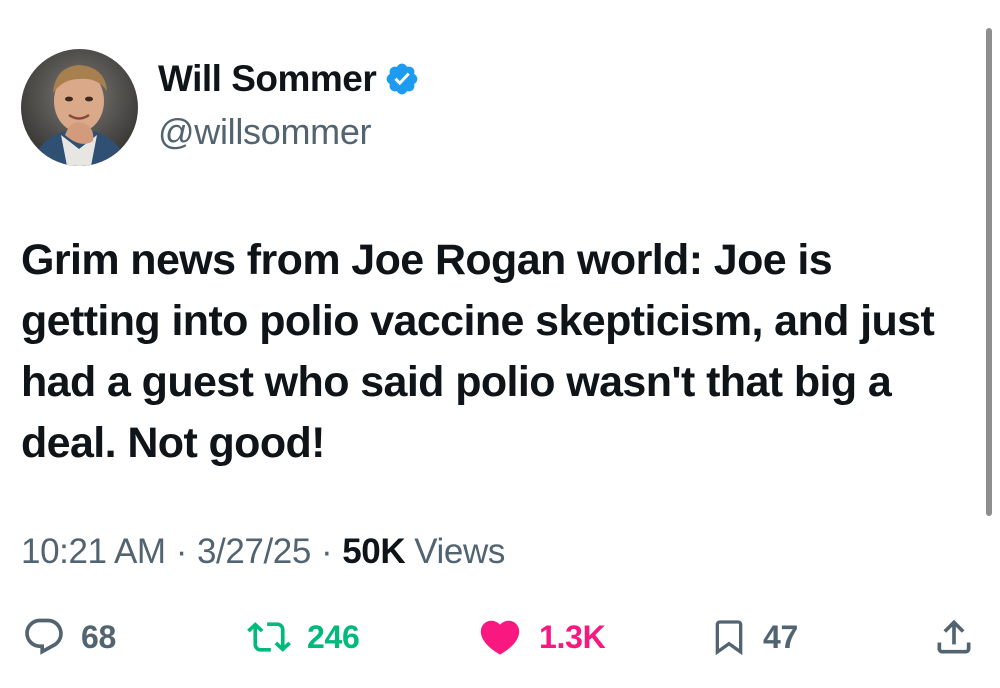  I want to click on scrollbar, so click(989, 272).